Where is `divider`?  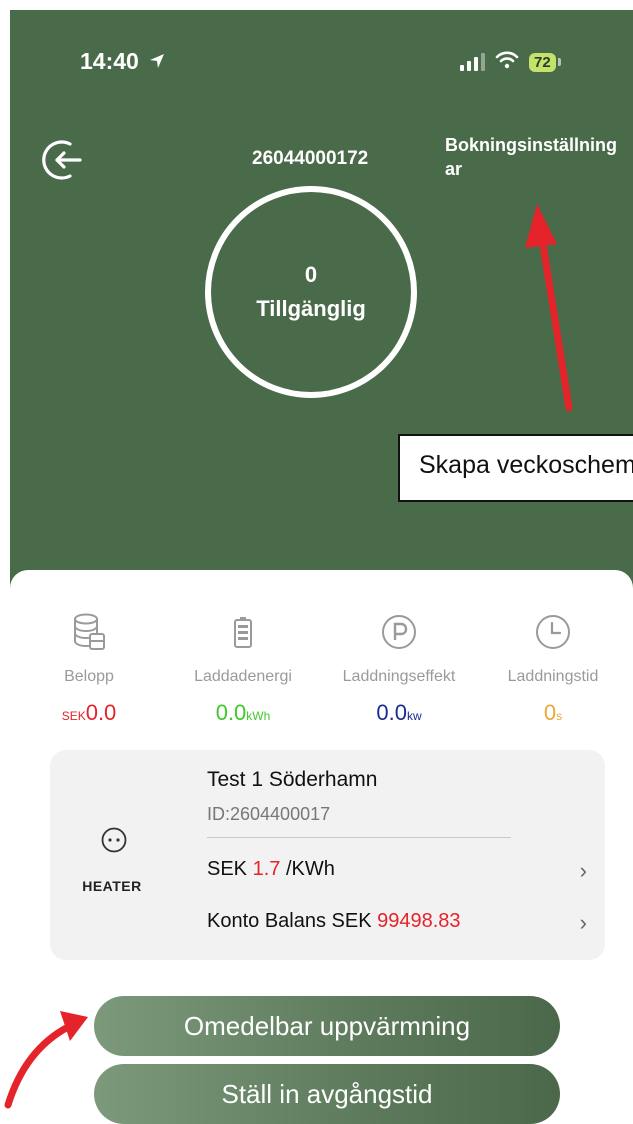 divider is located at coordinates (359, 837).